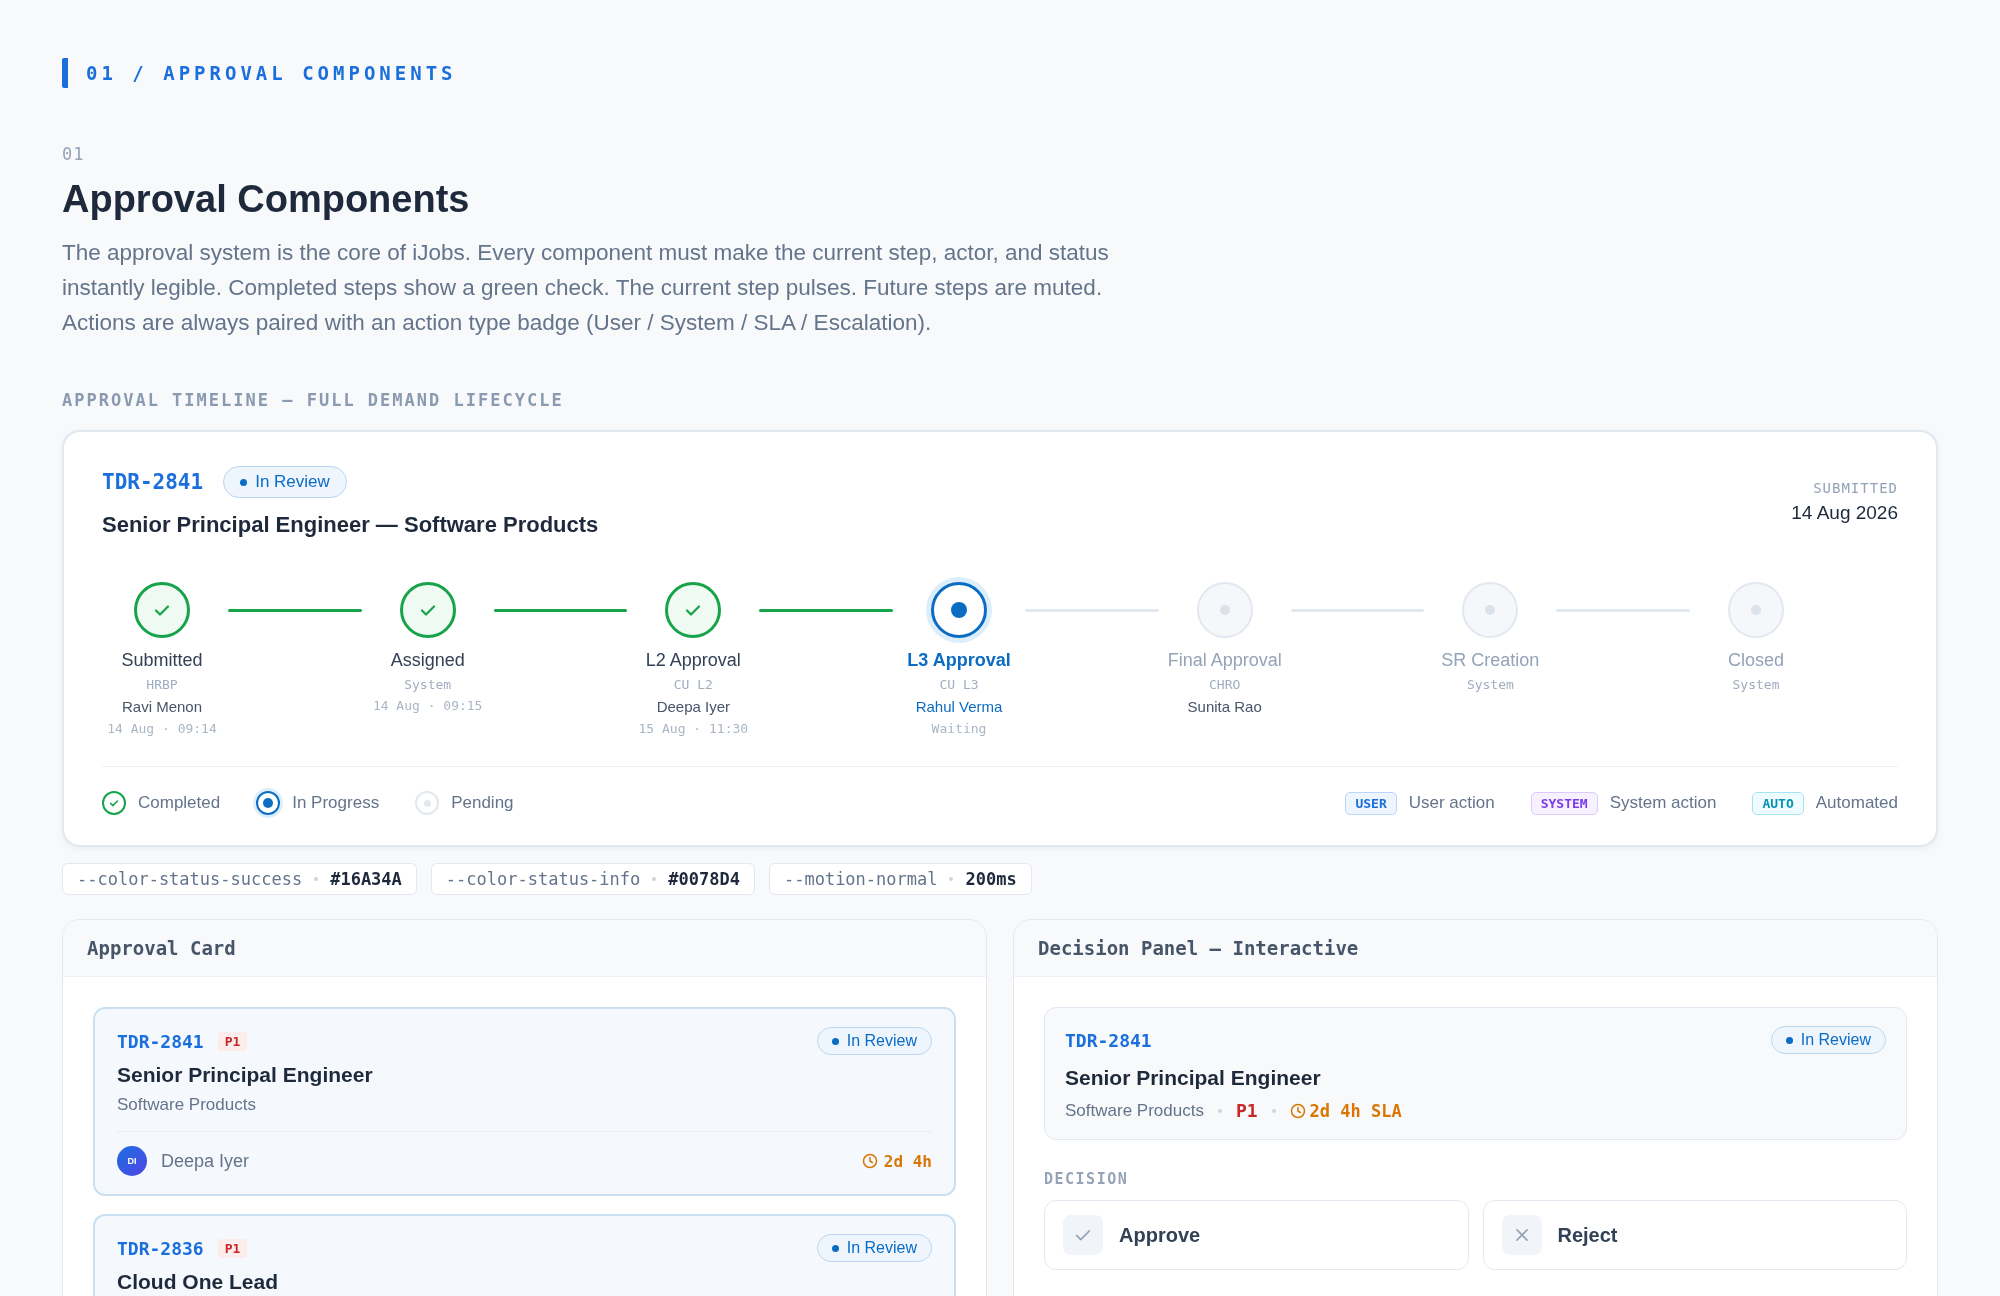 The width and height of the screenshot is (2000, 1296). Describe the element at coordinates (543, 879) in the screenshot. I see `token-name: --color-status-info` at that location.